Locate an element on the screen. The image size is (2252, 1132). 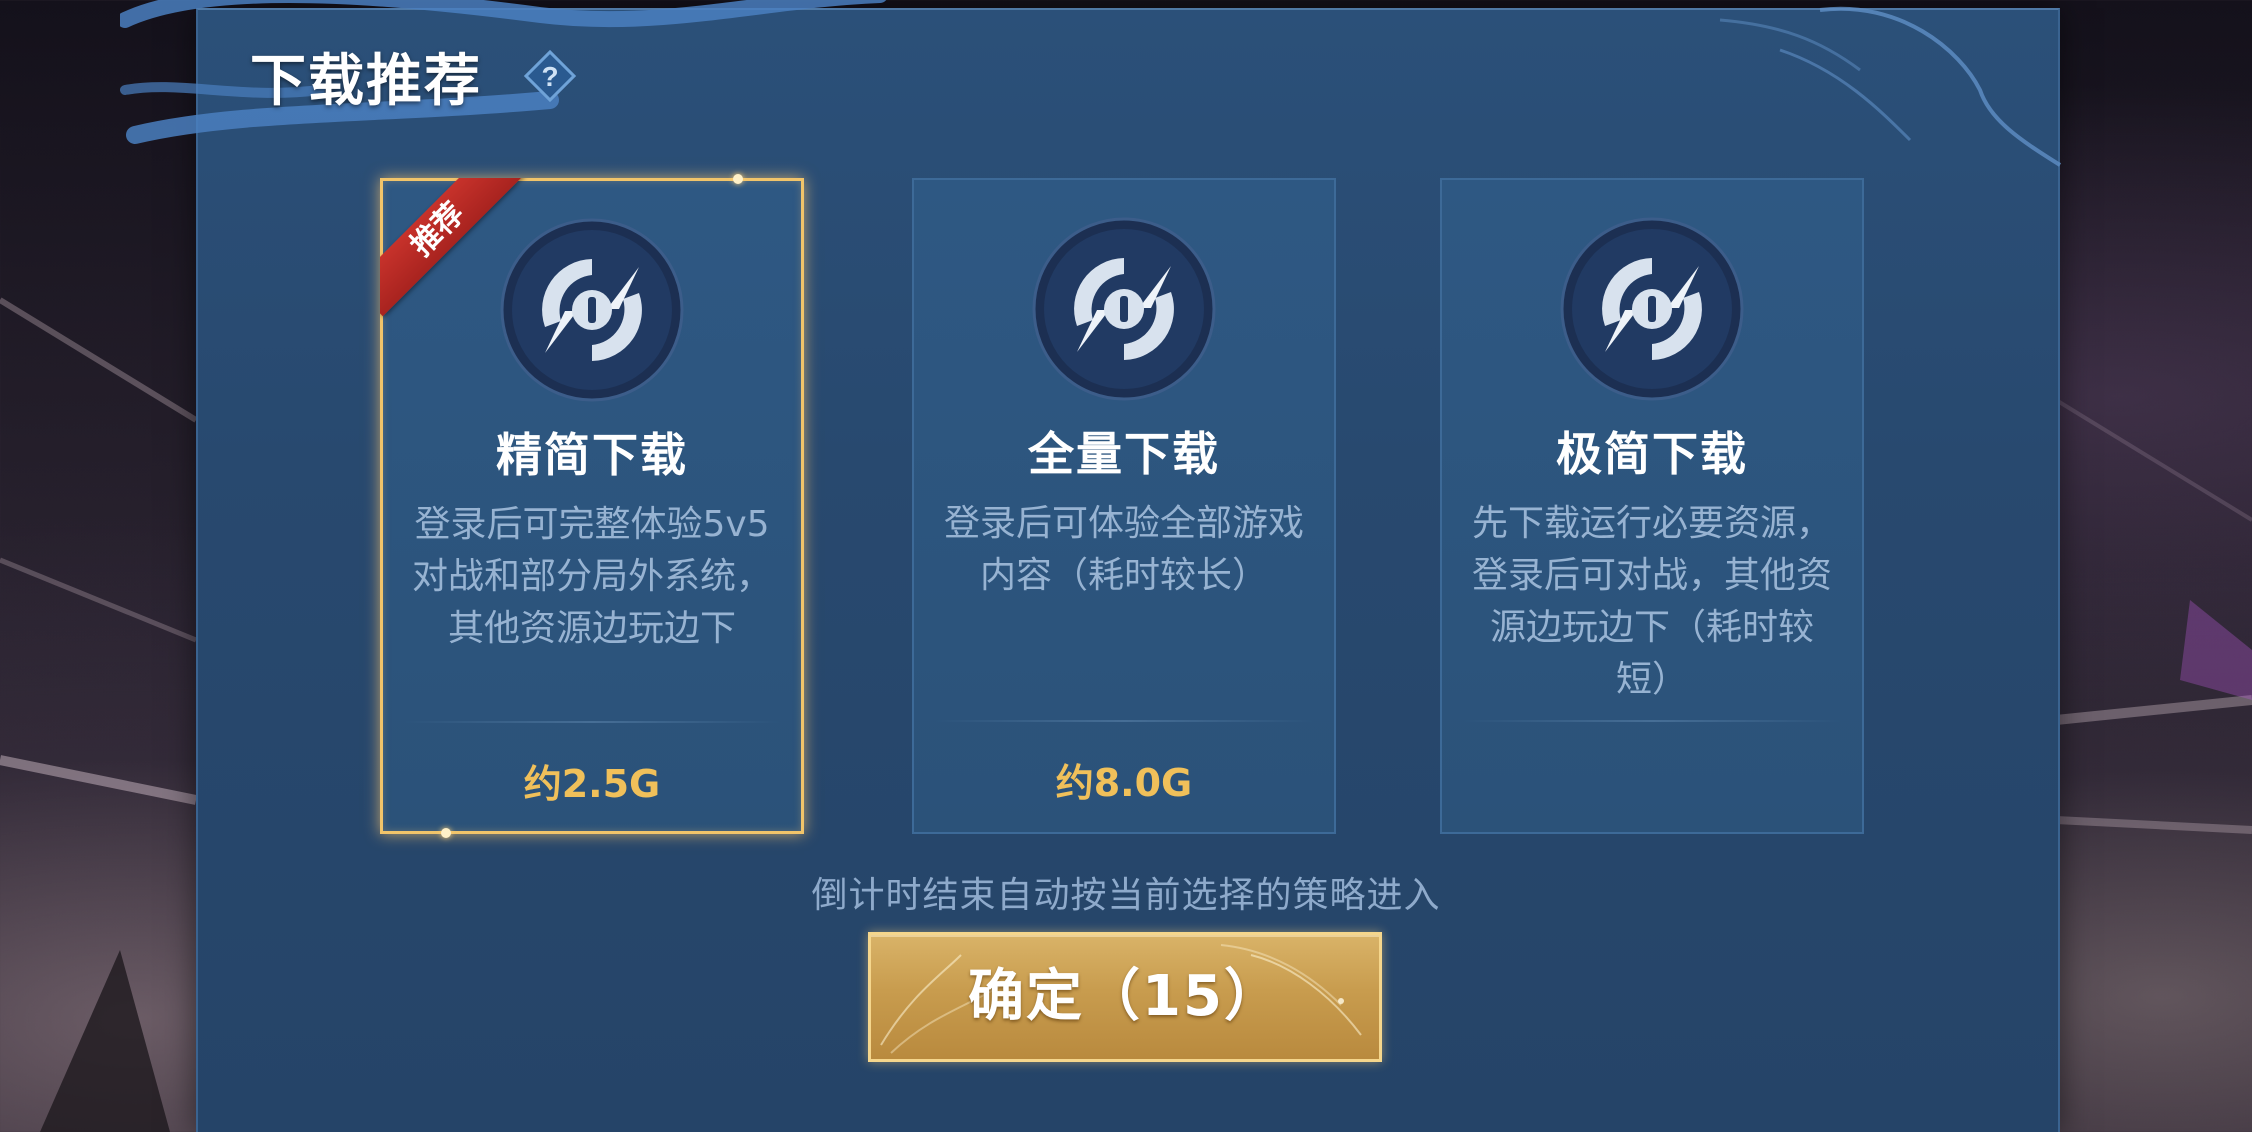
question-diamond-icon: ? is located at coordinates (550, 76).